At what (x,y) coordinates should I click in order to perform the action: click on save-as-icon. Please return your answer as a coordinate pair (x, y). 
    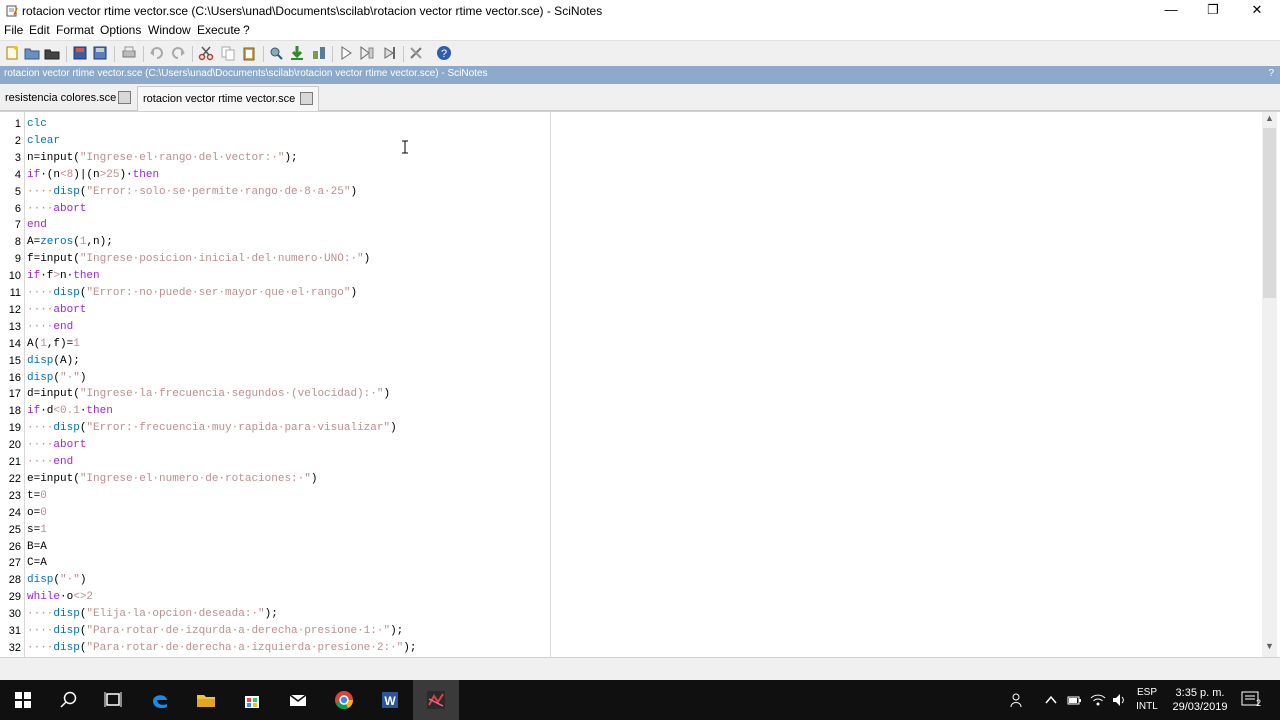
    Looking at the image, I should click on (100, 53).